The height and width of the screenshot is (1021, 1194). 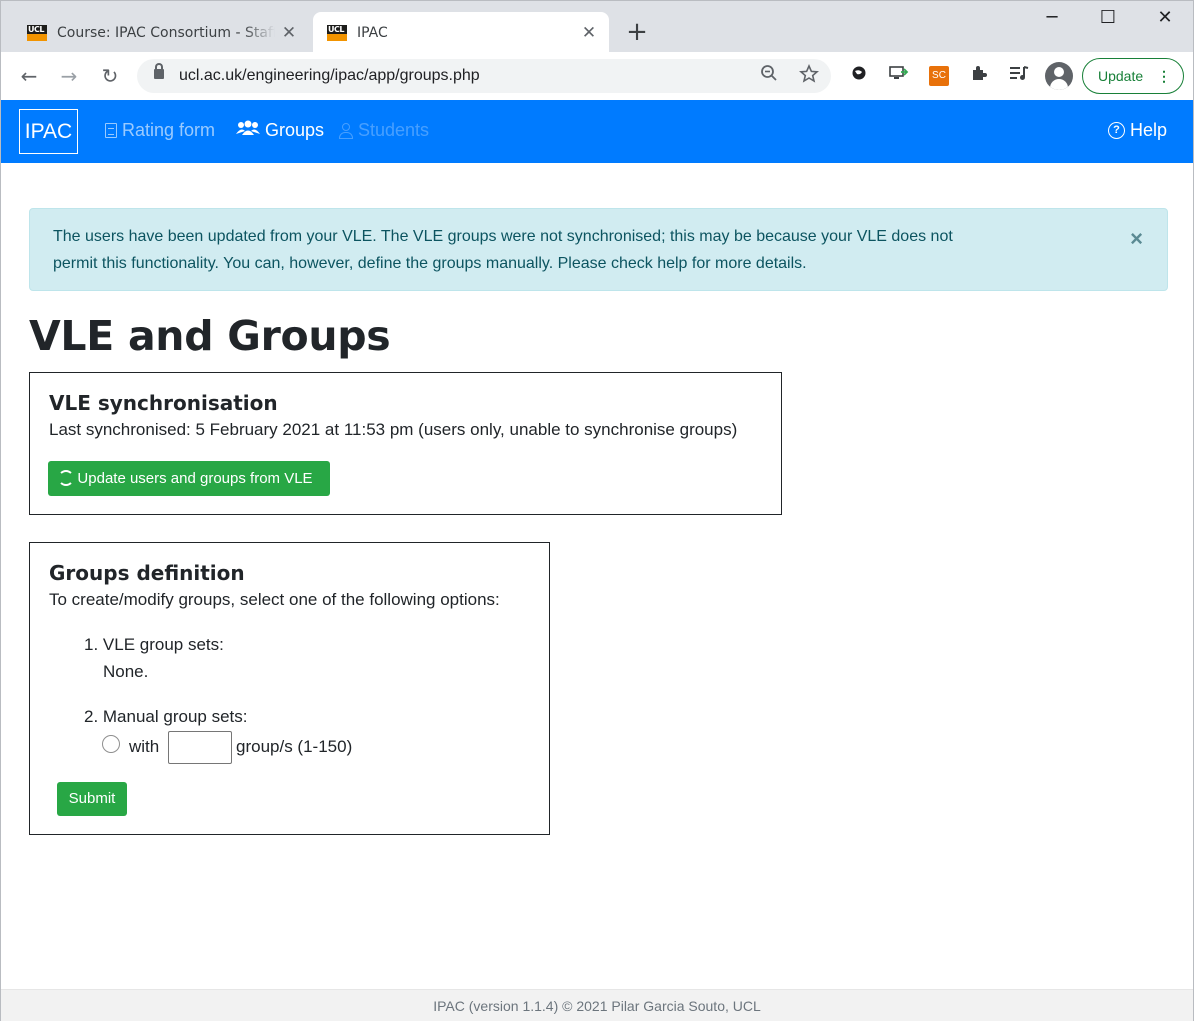 I want to click on app-navbar: IPAC Rating form Groups Students ? Help, so click(x=597, y=131).